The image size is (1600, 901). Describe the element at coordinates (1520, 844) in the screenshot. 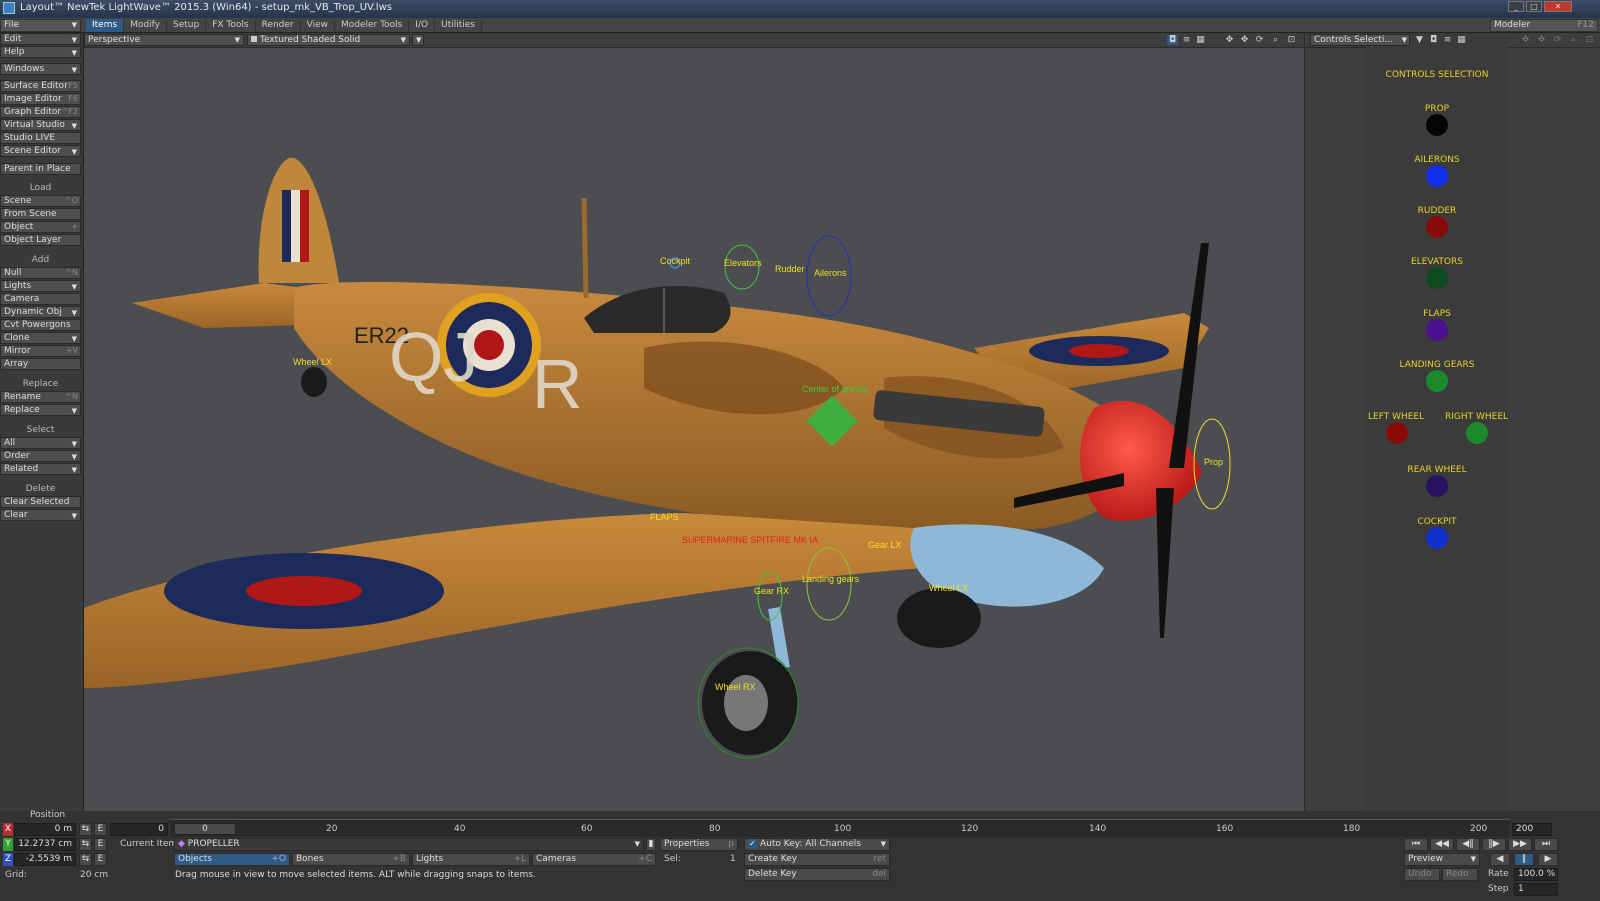

I see `next-key-icon: ▶▶` at that location.